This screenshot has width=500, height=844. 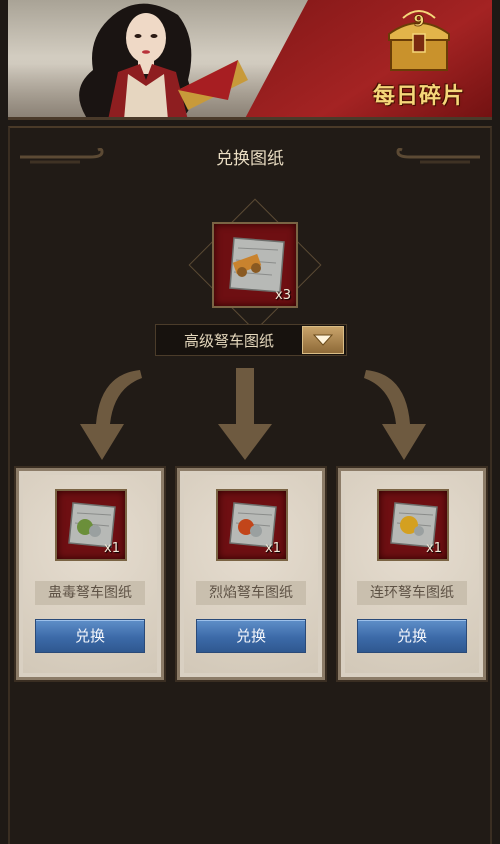 I want to click on dropdown-toggle-button, so click(x=323, y=340).